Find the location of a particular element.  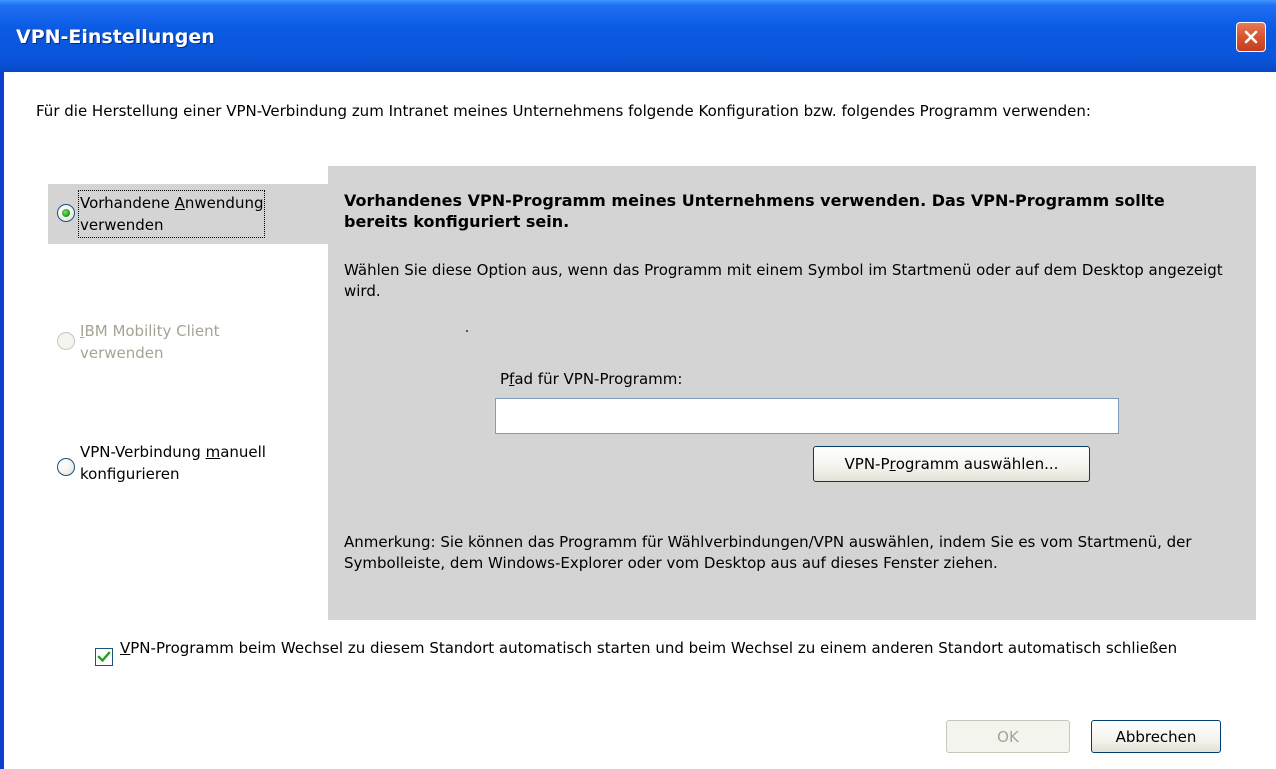

option-manual-vpn: VPN-Verbindung manuell konfigurieren is located at coordinates (173, 463).